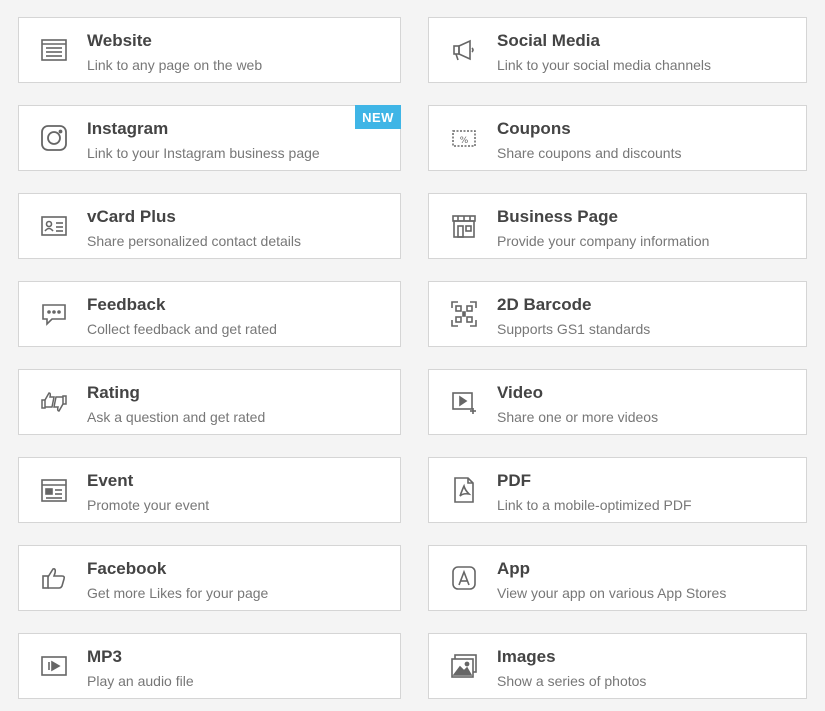 This screenshot has height=711, width=825. Describe the element at coordinates (589, 153) in the screenshot. I see `card-subtitle: Share coupons and discounts` at that location.